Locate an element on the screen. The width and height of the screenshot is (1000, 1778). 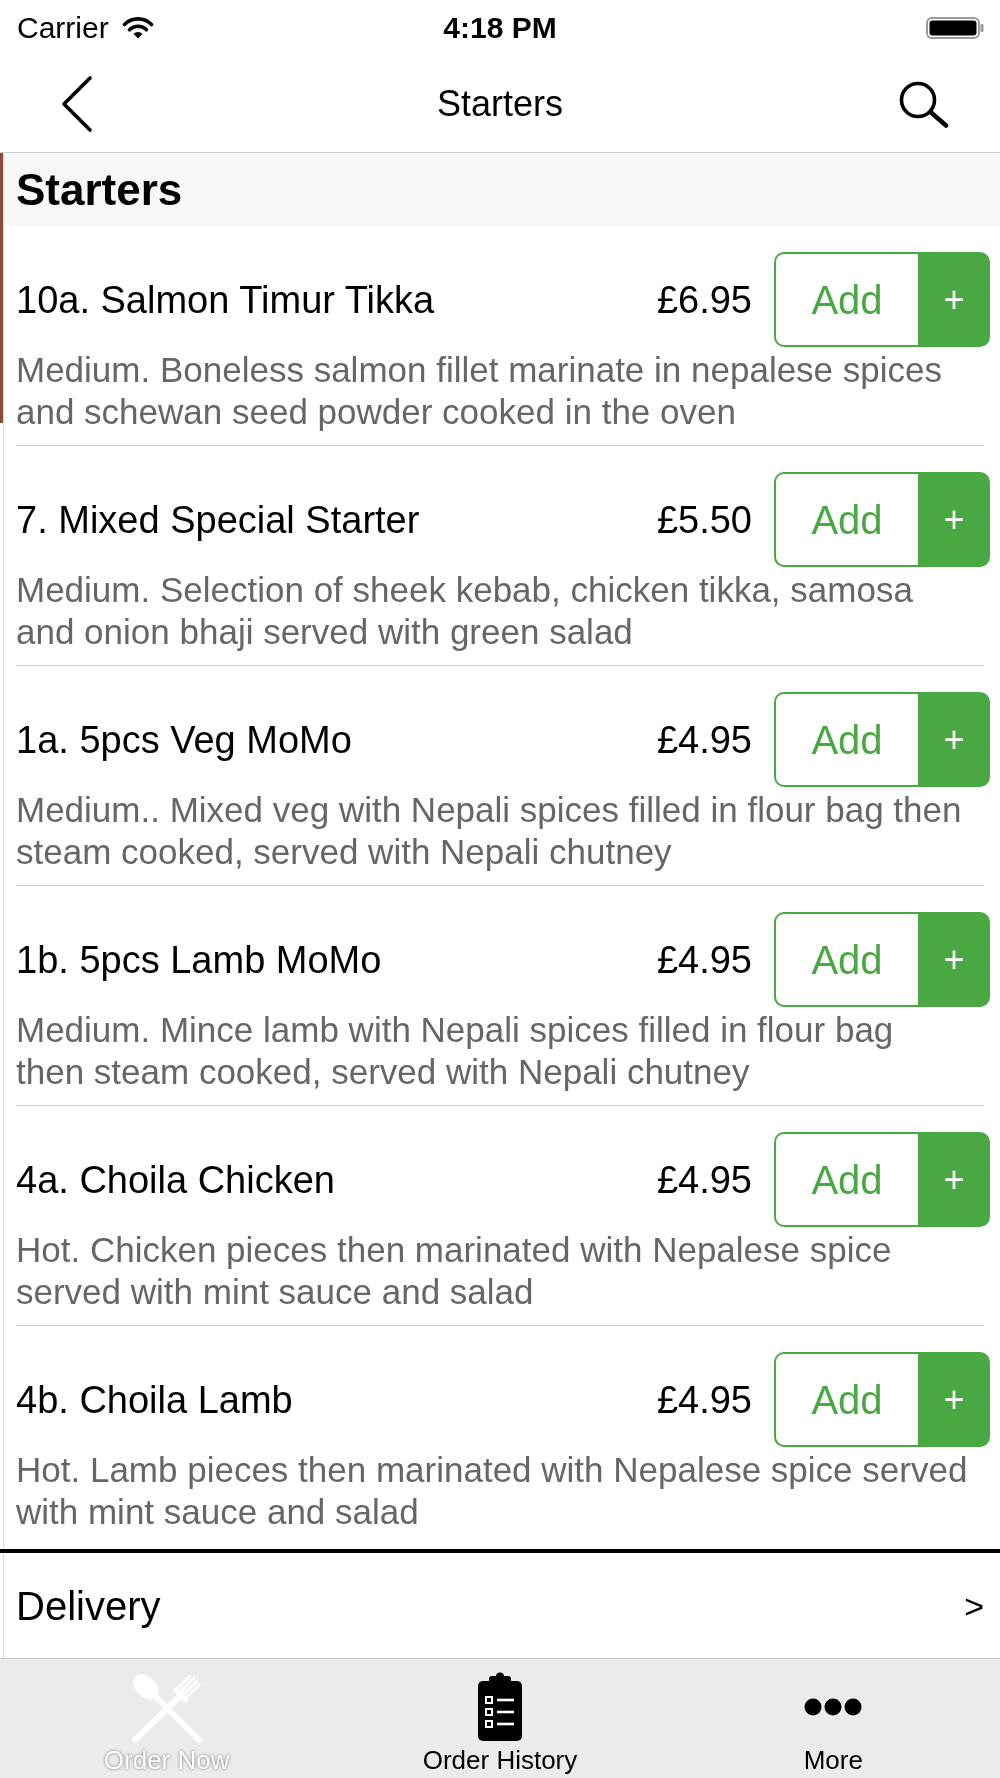
item-description: Medium. Boneless salmon fillet marinate in nepalese spices and schewan seed powder cooked in the oven is located at coordinates (479, 391).